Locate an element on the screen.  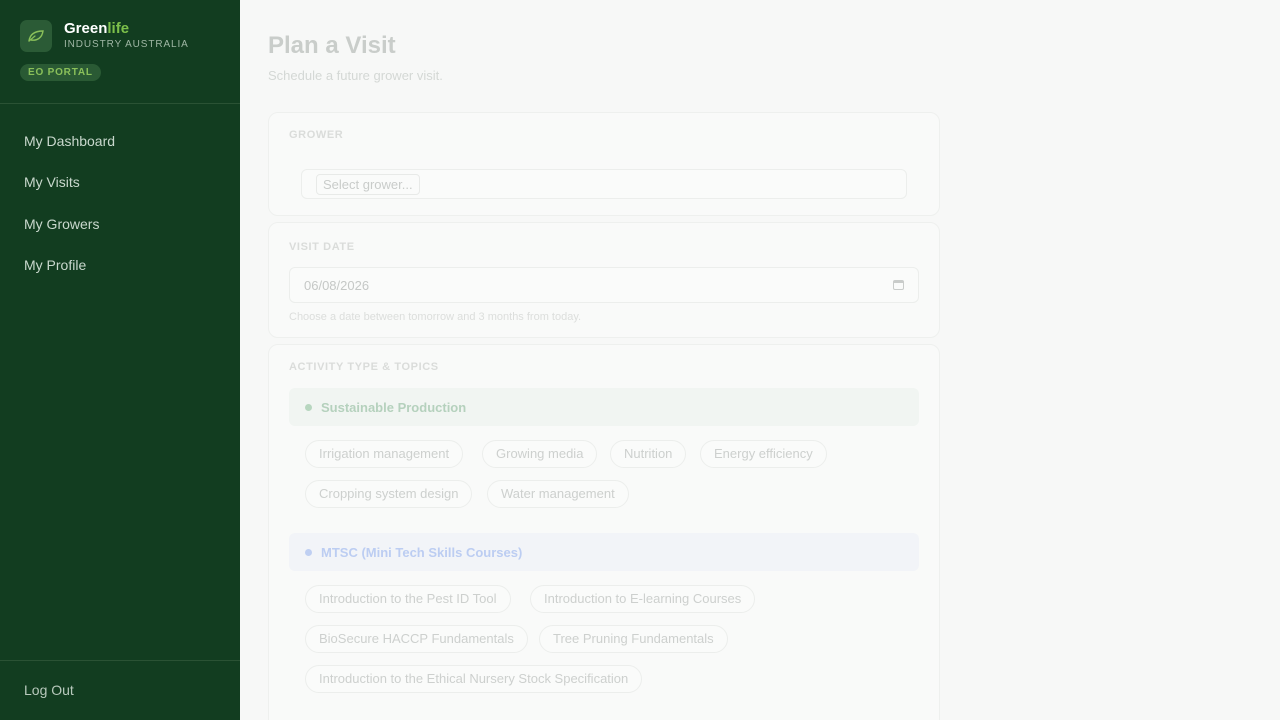
topic-chip: Energy efficiency is located at coordinates (763, 454).